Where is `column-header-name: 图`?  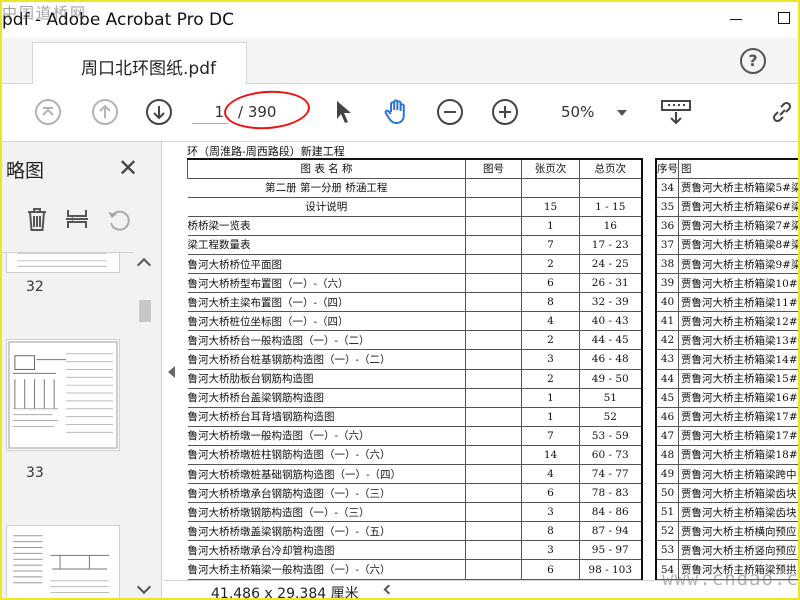 column-header-name: 图 is located at coordinates (738, 169).